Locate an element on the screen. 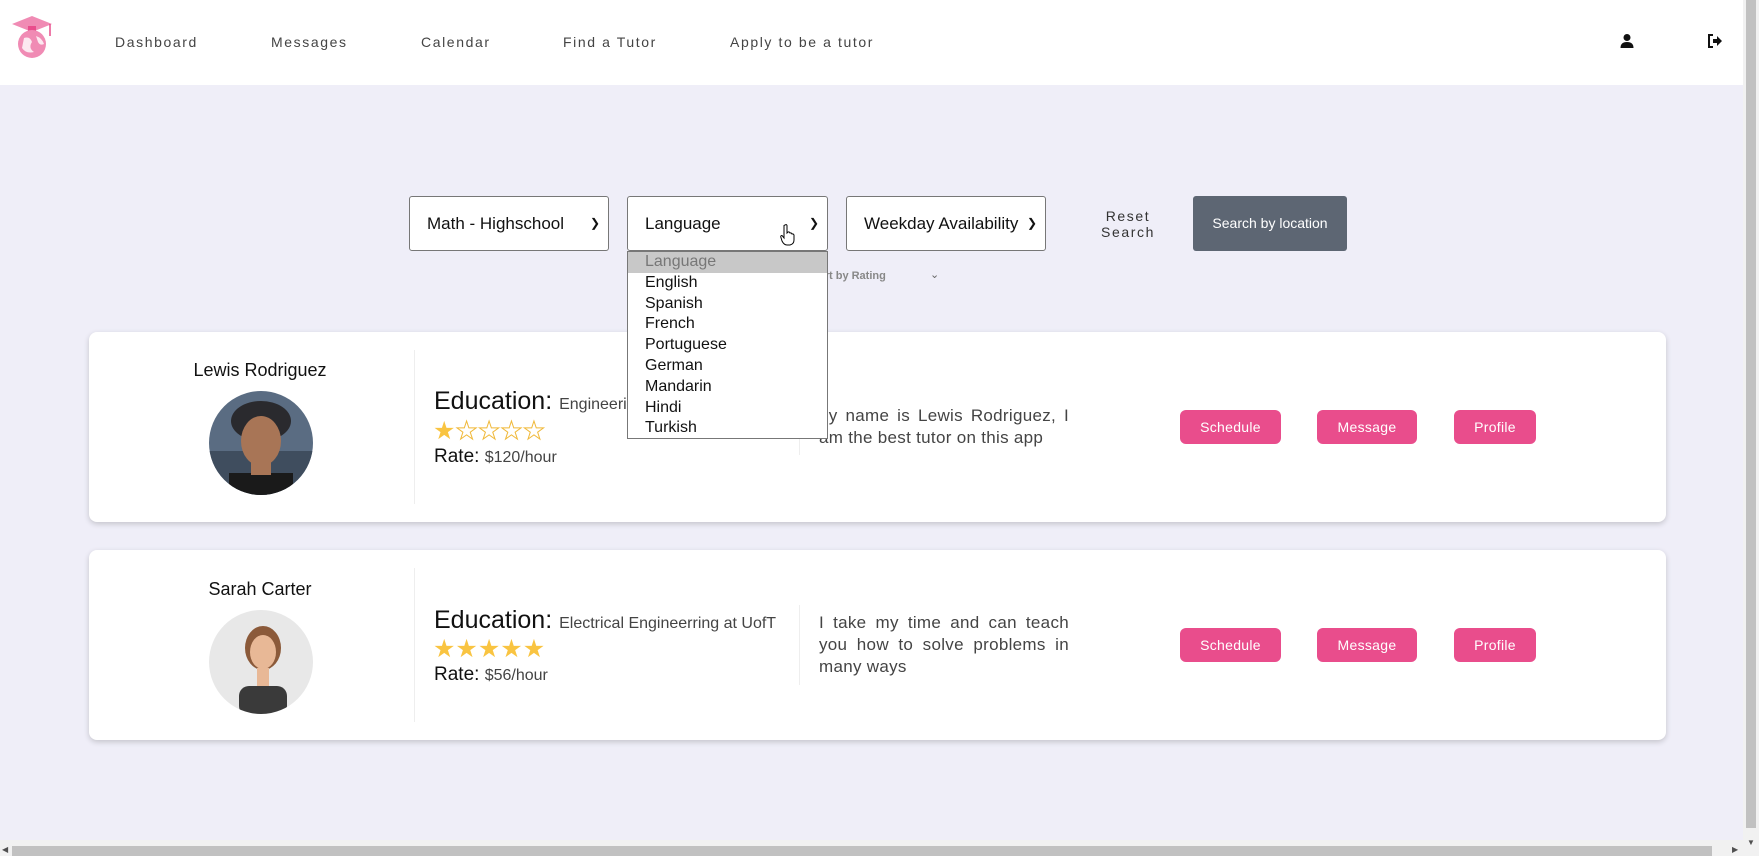 The image size is (1759, 856). language-option: Hindi is located at coordinates (727, 408).